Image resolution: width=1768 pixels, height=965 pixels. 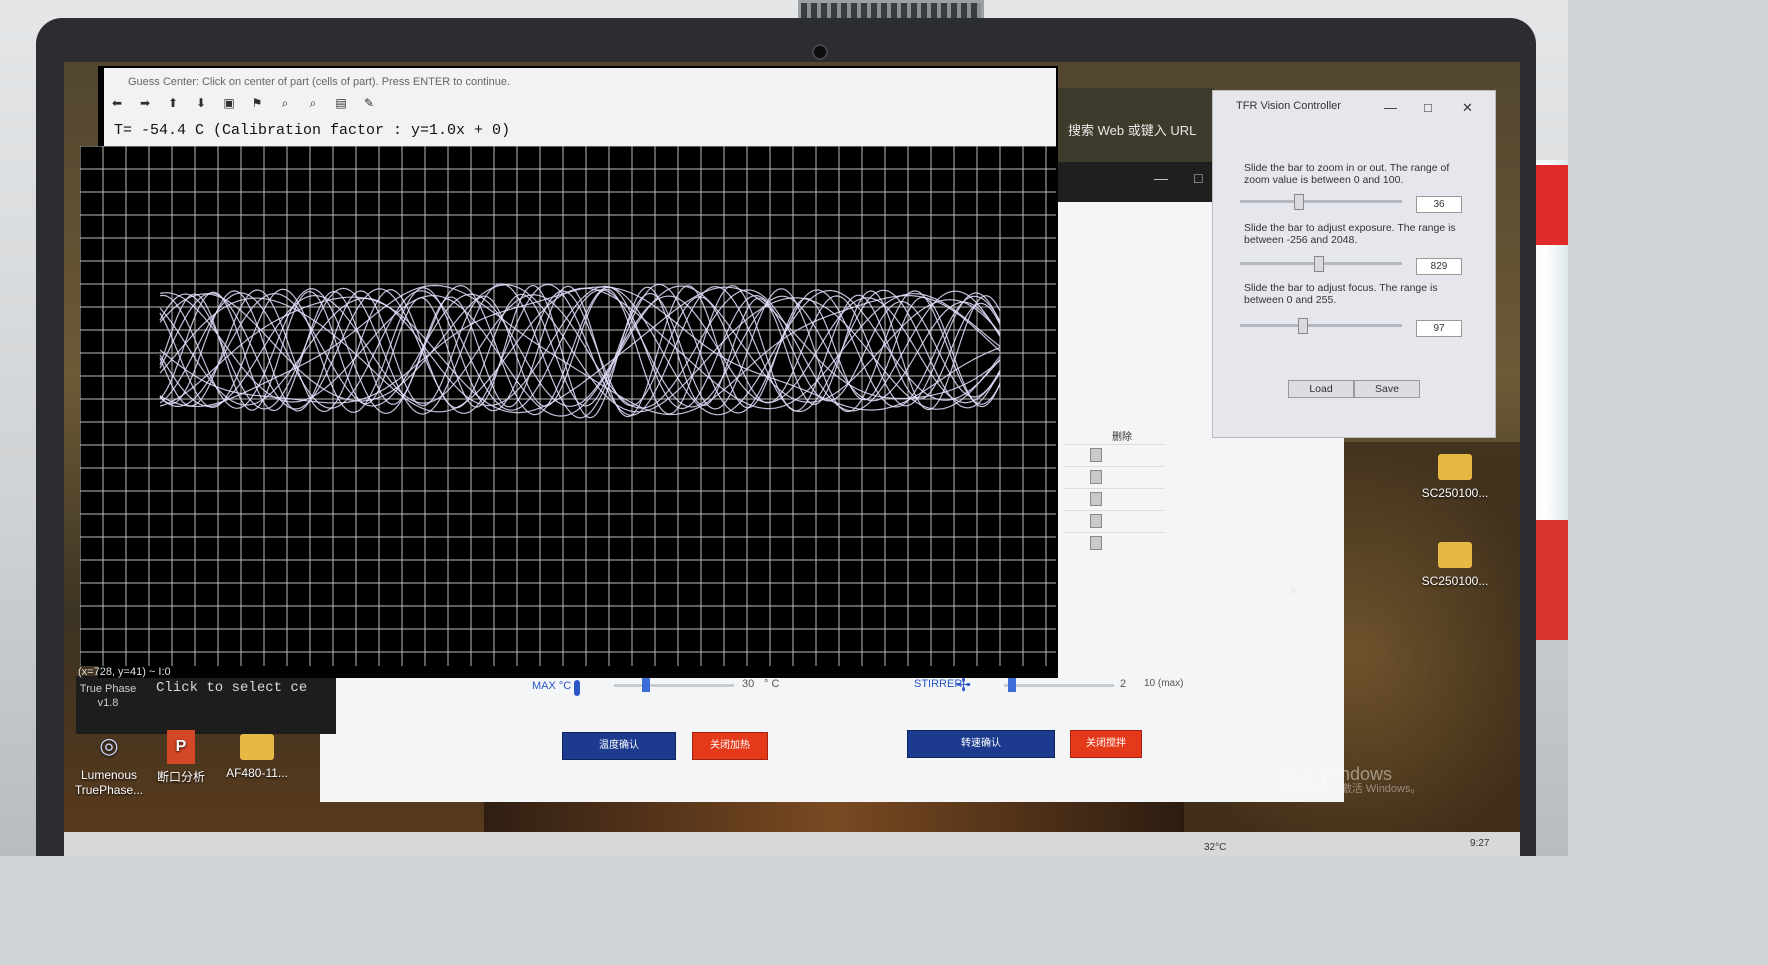 I want to click on terminal-prompt: Click to select ce, so click(x=232, y=688).